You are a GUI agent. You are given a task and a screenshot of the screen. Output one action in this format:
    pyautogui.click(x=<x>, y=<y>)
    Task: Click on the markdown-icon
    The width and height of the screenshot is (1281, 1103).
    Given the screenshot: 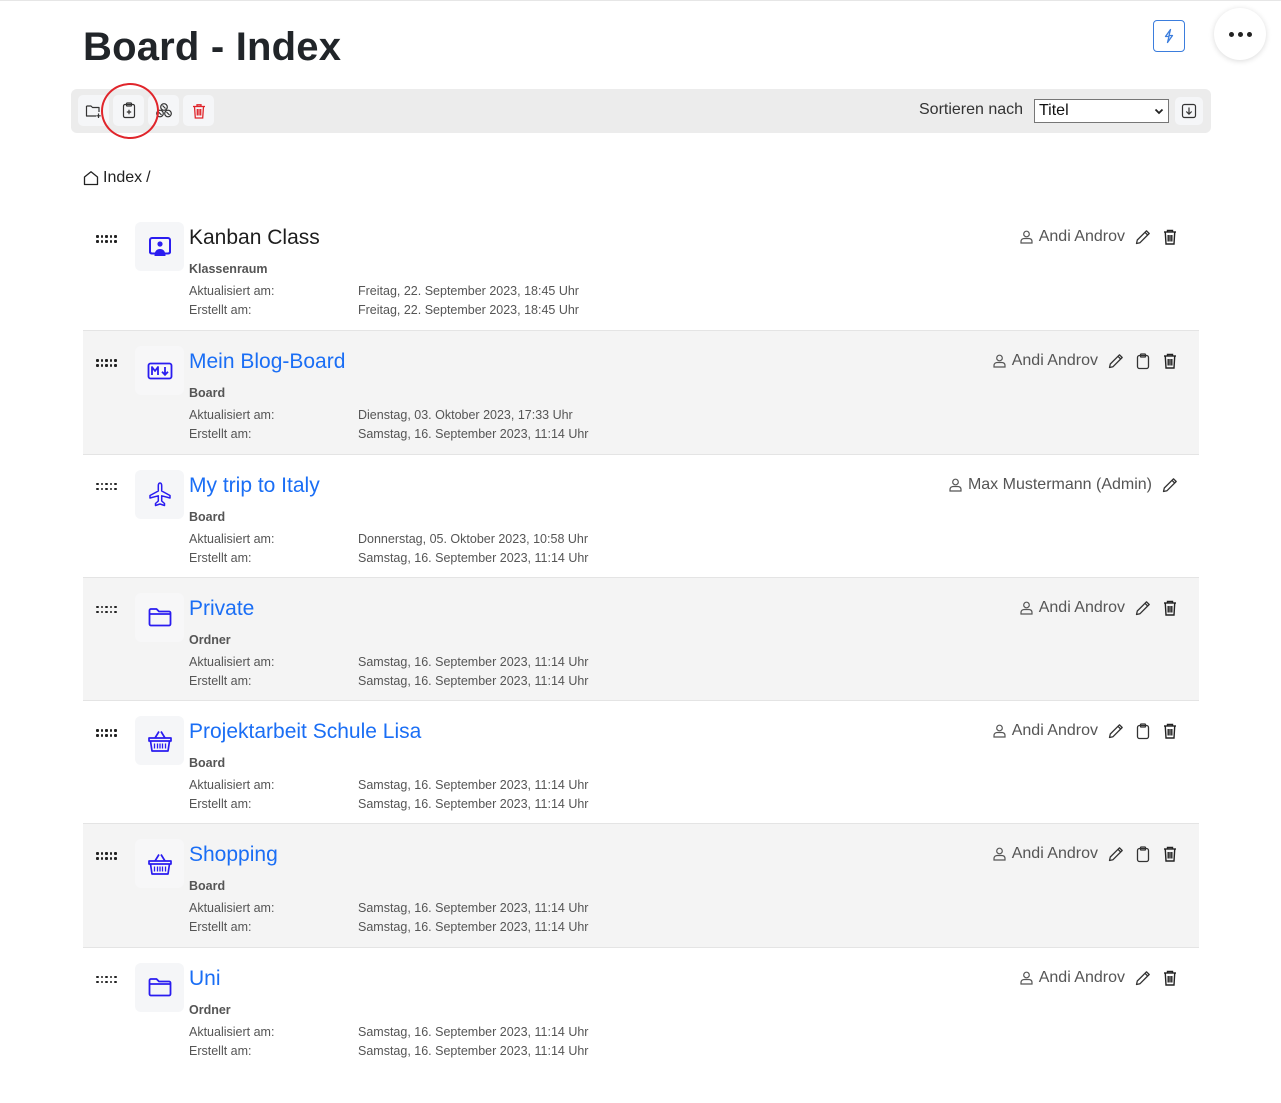 What is the action you would take?
    pyautogui.click(x=159, y=371)
    